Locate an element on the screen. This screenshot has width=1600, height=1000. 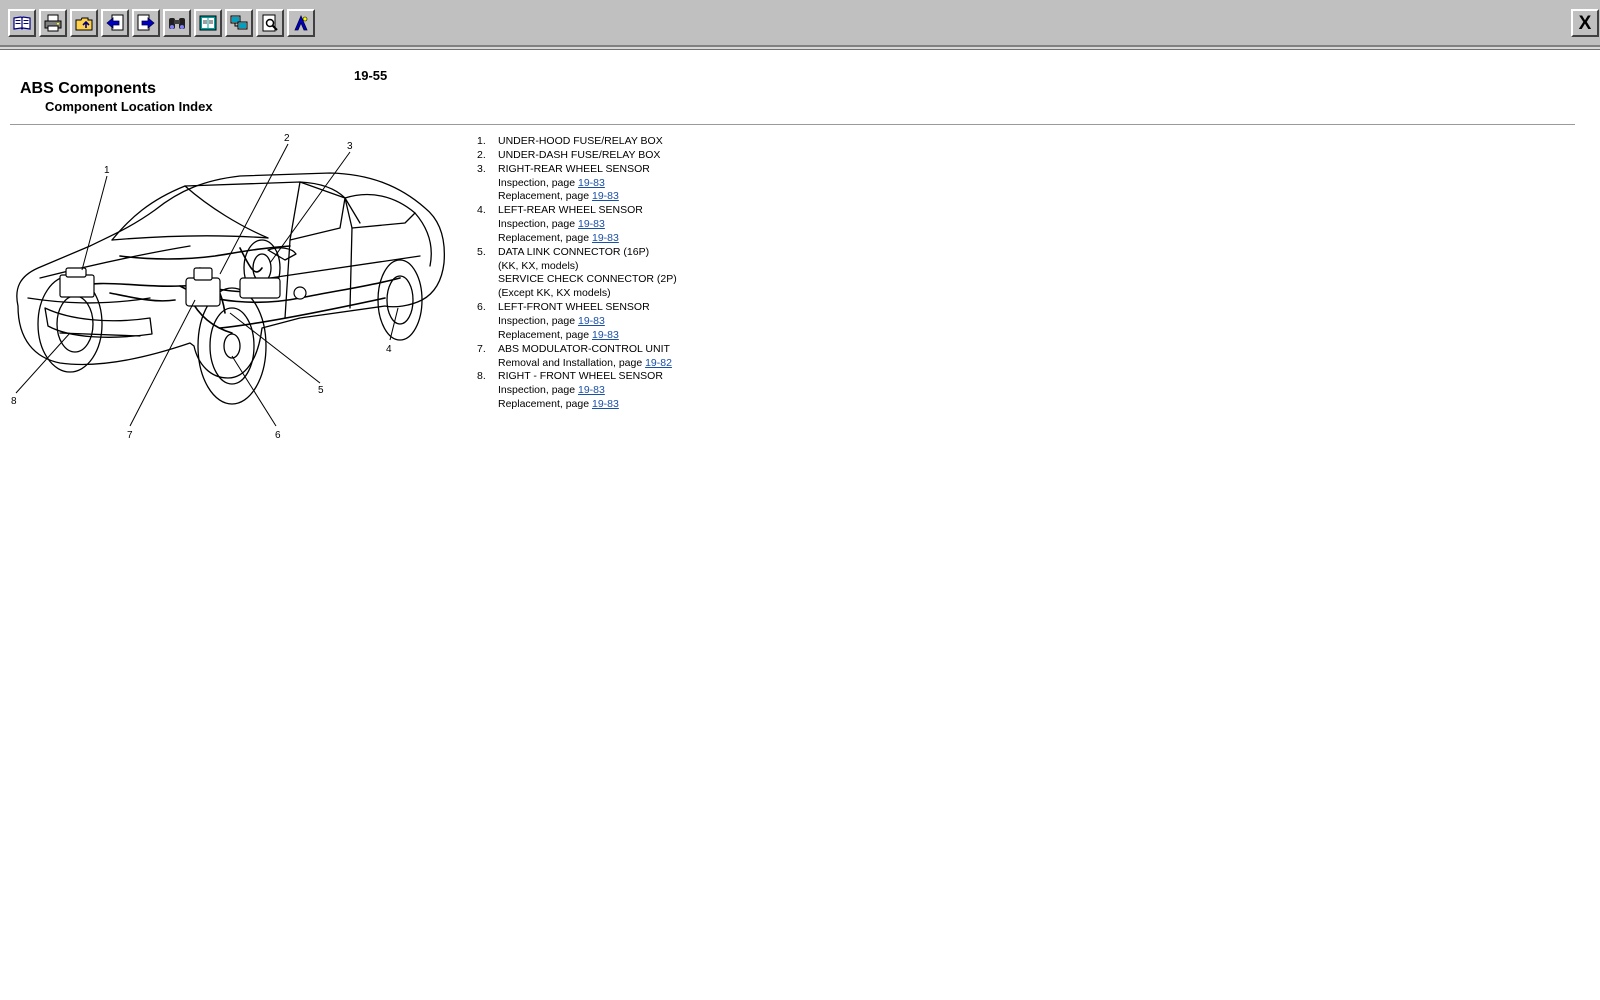
book-icon is located at coordinates (208, 23).